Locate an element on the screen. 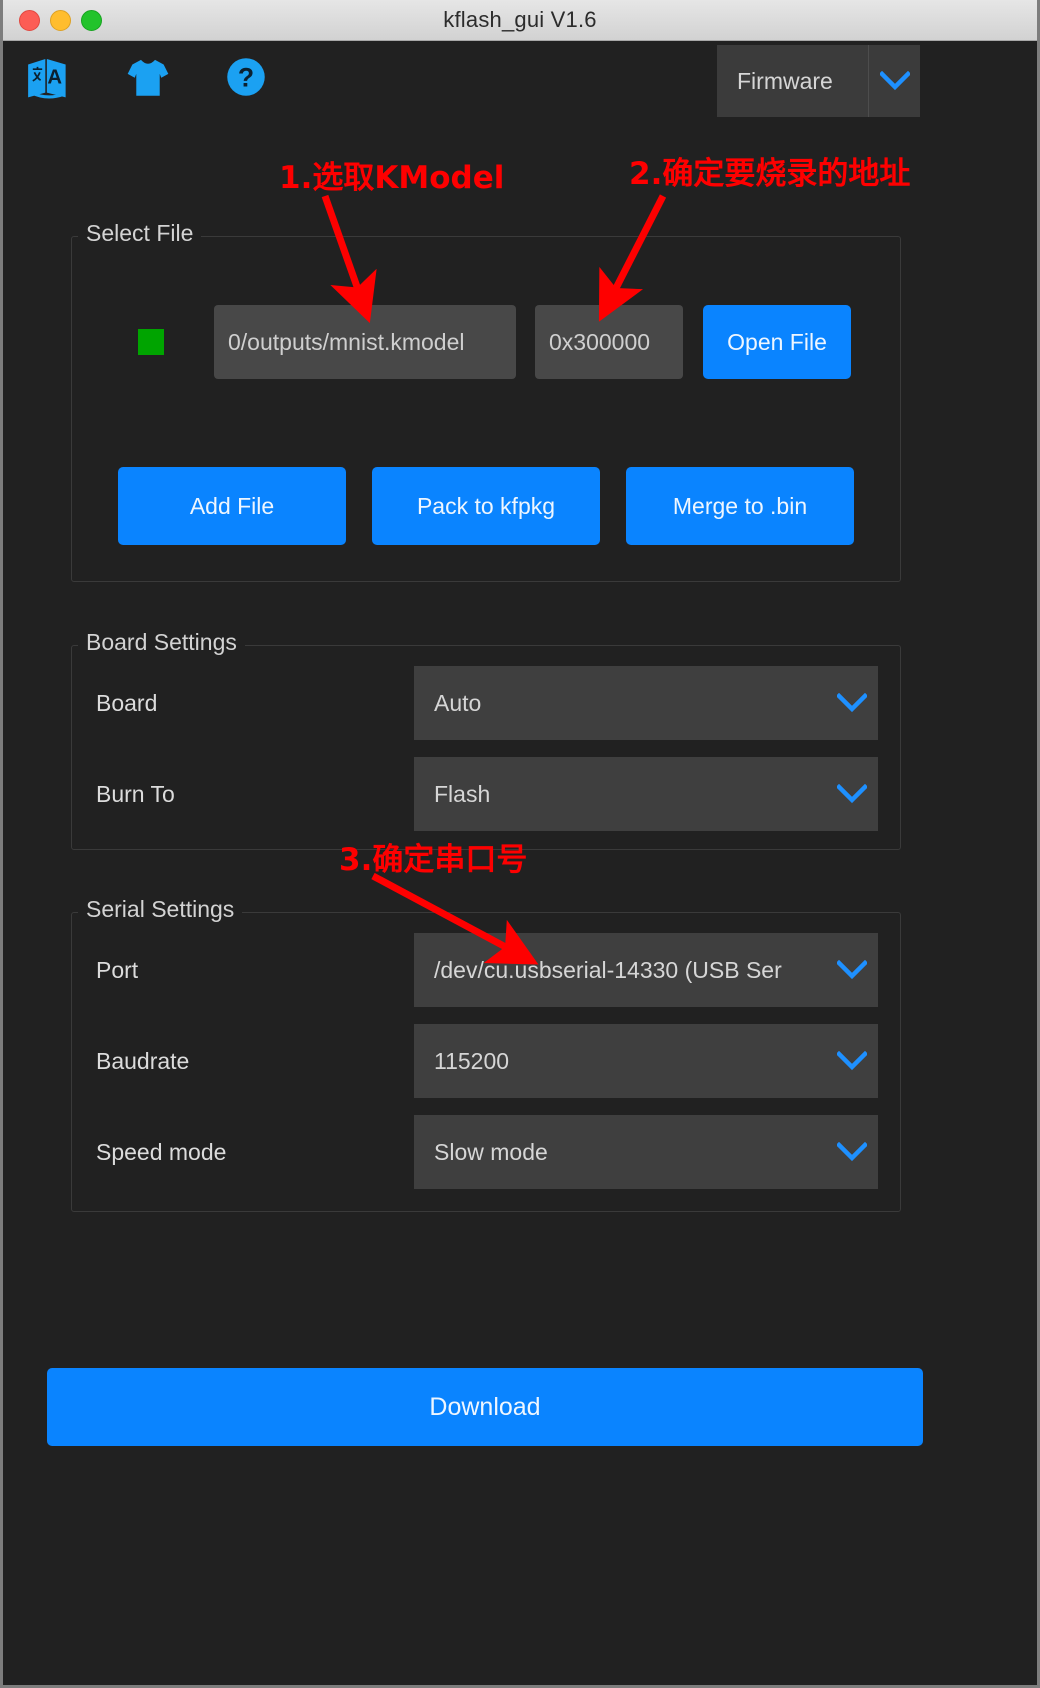  speed-mode-row: Speed mode Slow mode is located at coordinates (486, 1152).